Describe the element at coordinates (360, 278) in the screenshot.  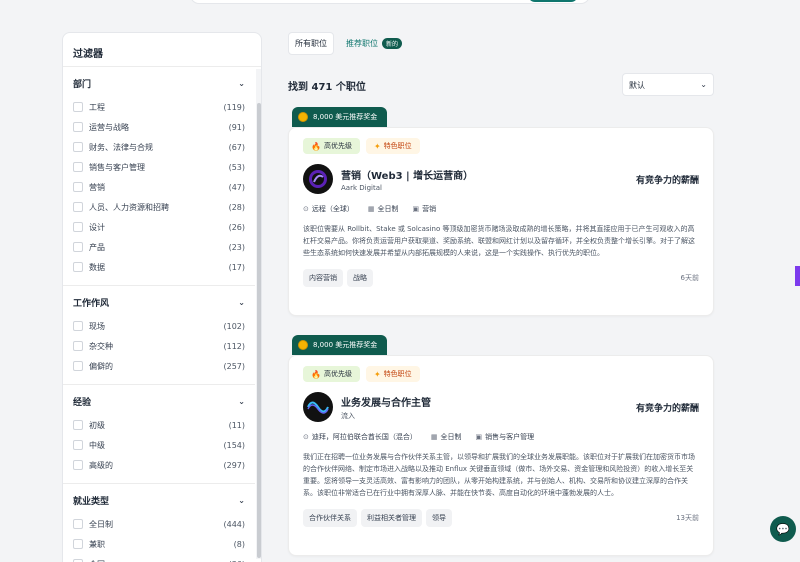
I see `skill-tag: 战略` at that location.